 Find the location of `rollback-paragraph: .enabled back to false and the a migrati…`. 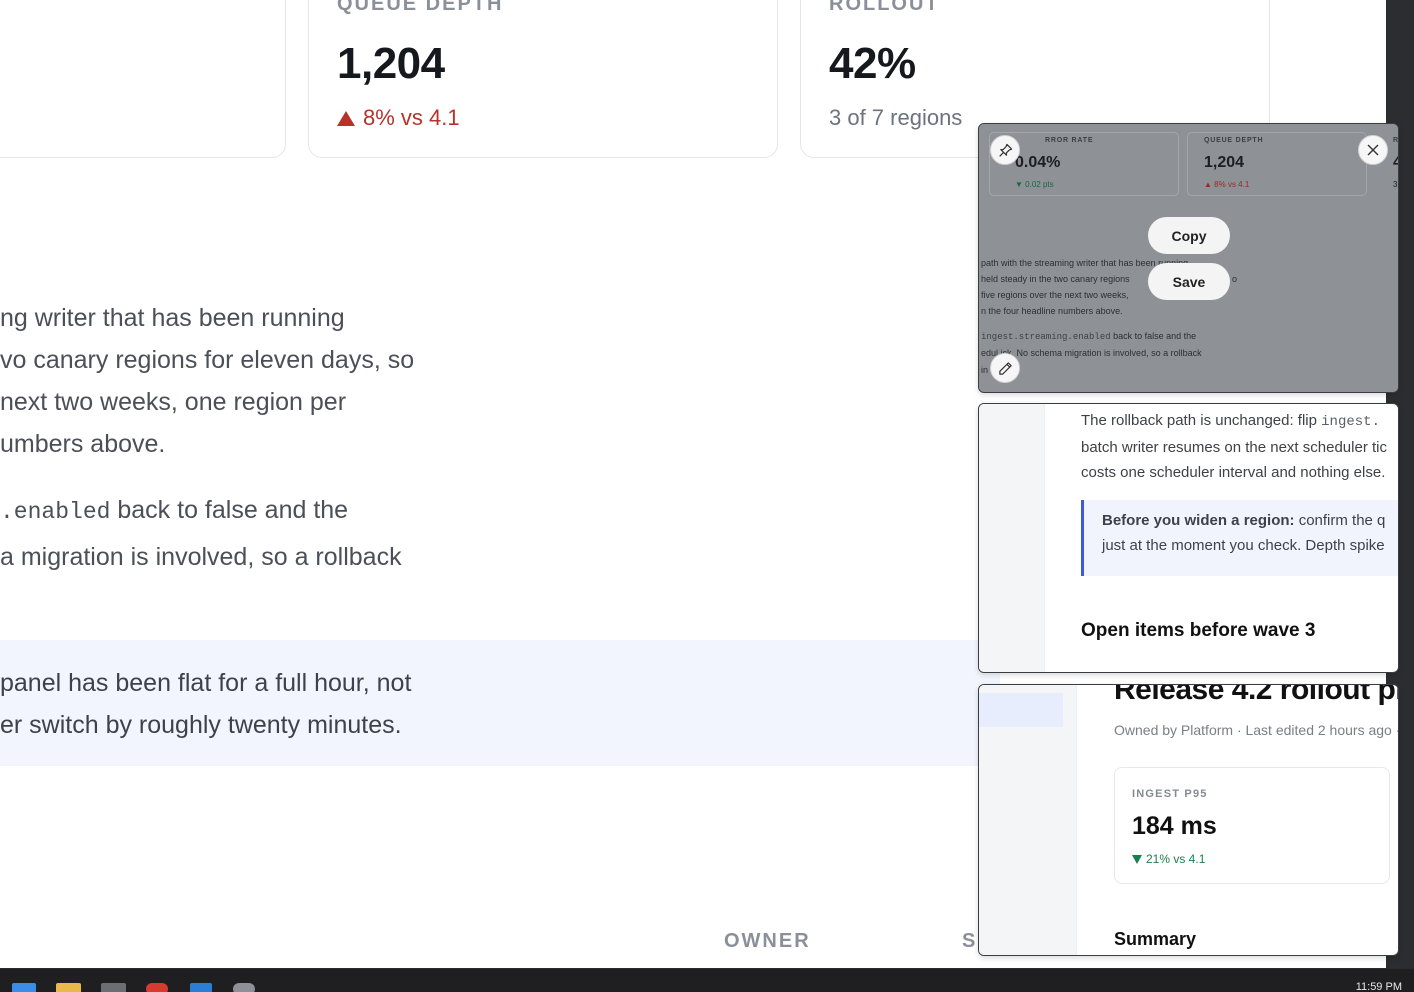

rollback-paragraph: .enabled back to false and the a migrati… is located at coordinates (201, 534).